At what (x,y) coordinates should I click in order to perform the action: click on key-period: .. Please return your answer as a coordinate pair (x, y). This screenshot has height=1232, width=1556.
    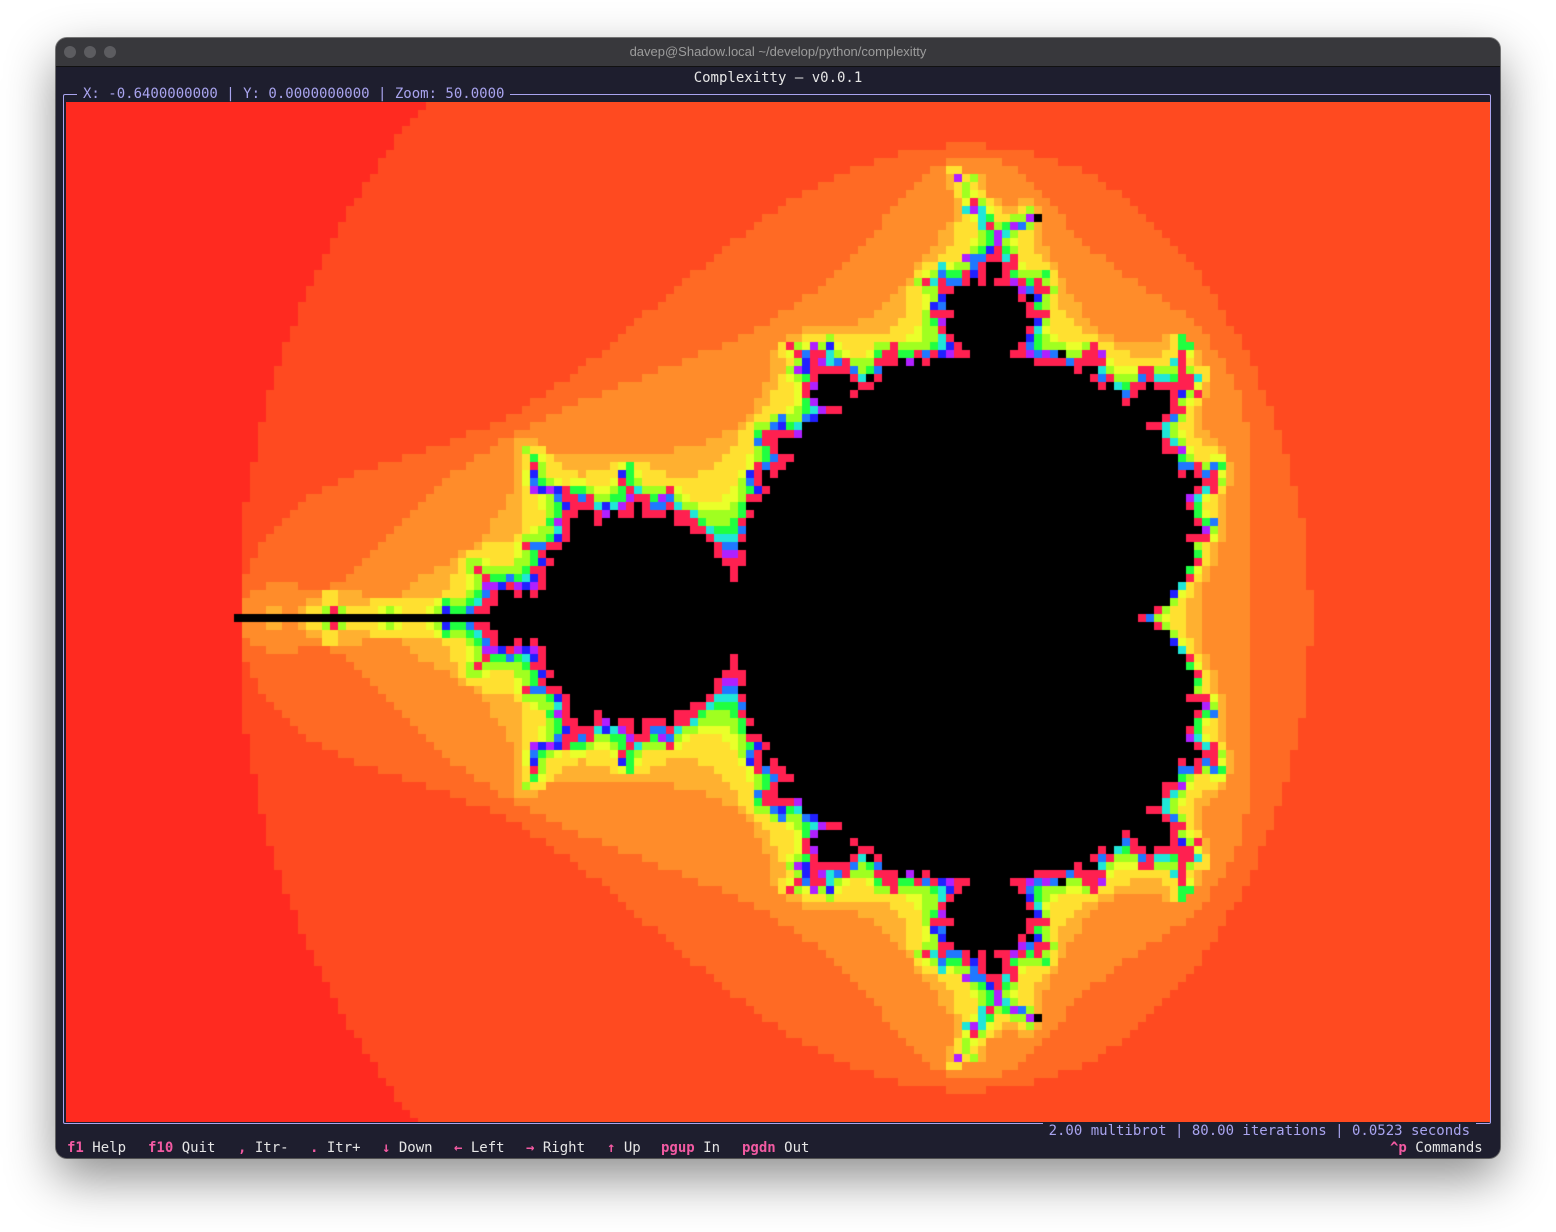
    Looking at the image, I should click on (314, 1148).